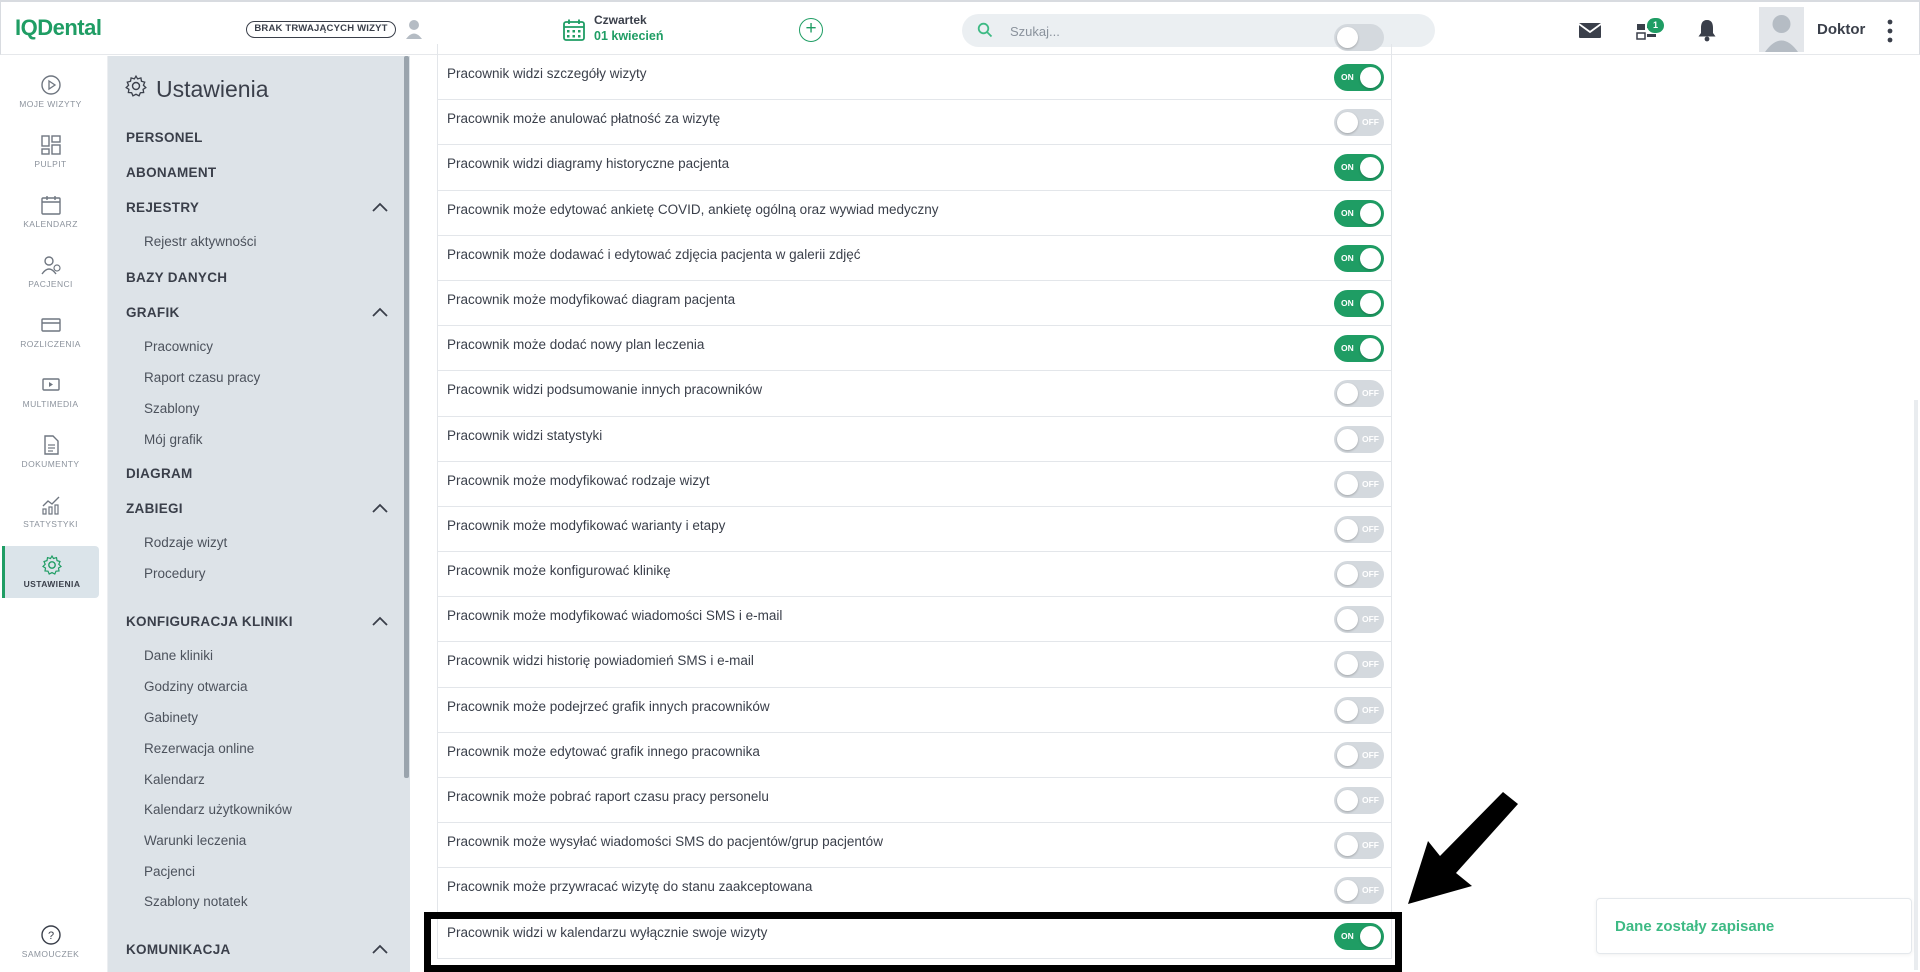 The width and height of the screenshot is (1920, 972). What do you see at coordinates (1841, 29) in the screenshot?
I see `user-name: Doktor` at bounding box center [1841, 29].